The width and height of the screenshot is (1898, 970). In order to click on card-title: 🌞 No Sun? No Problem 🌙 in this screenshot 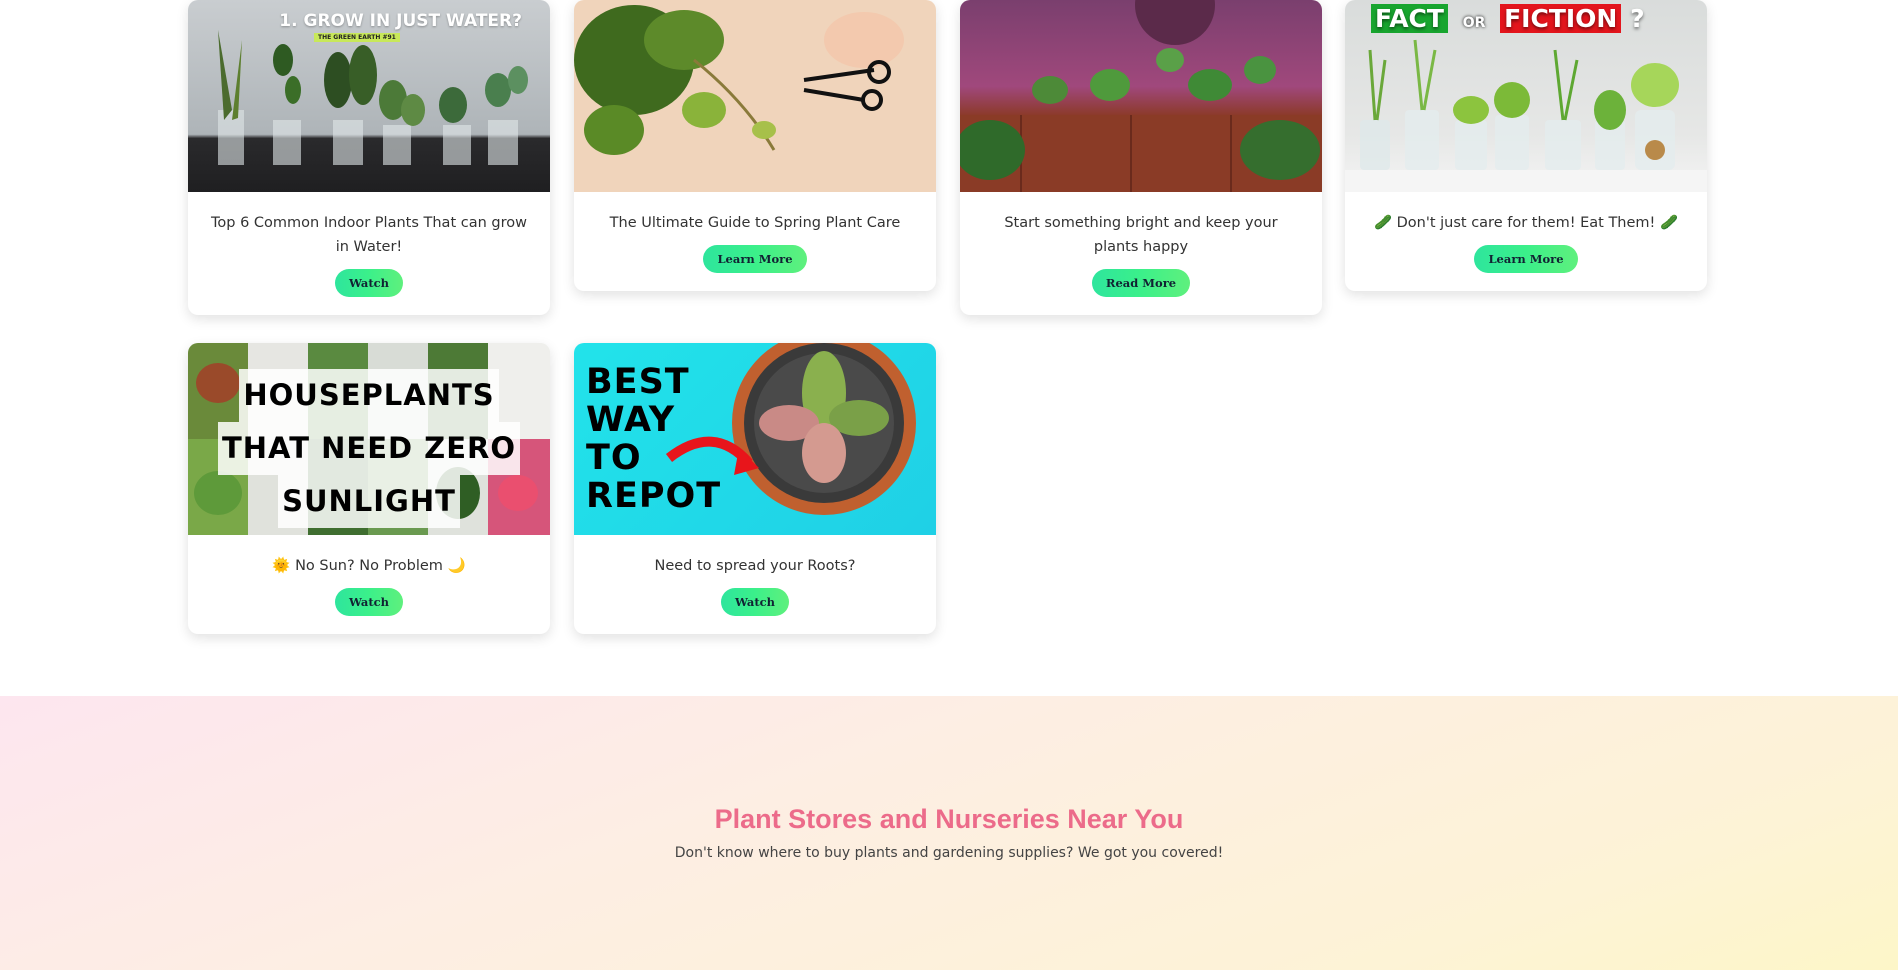, I will do `click(369, 566)`.